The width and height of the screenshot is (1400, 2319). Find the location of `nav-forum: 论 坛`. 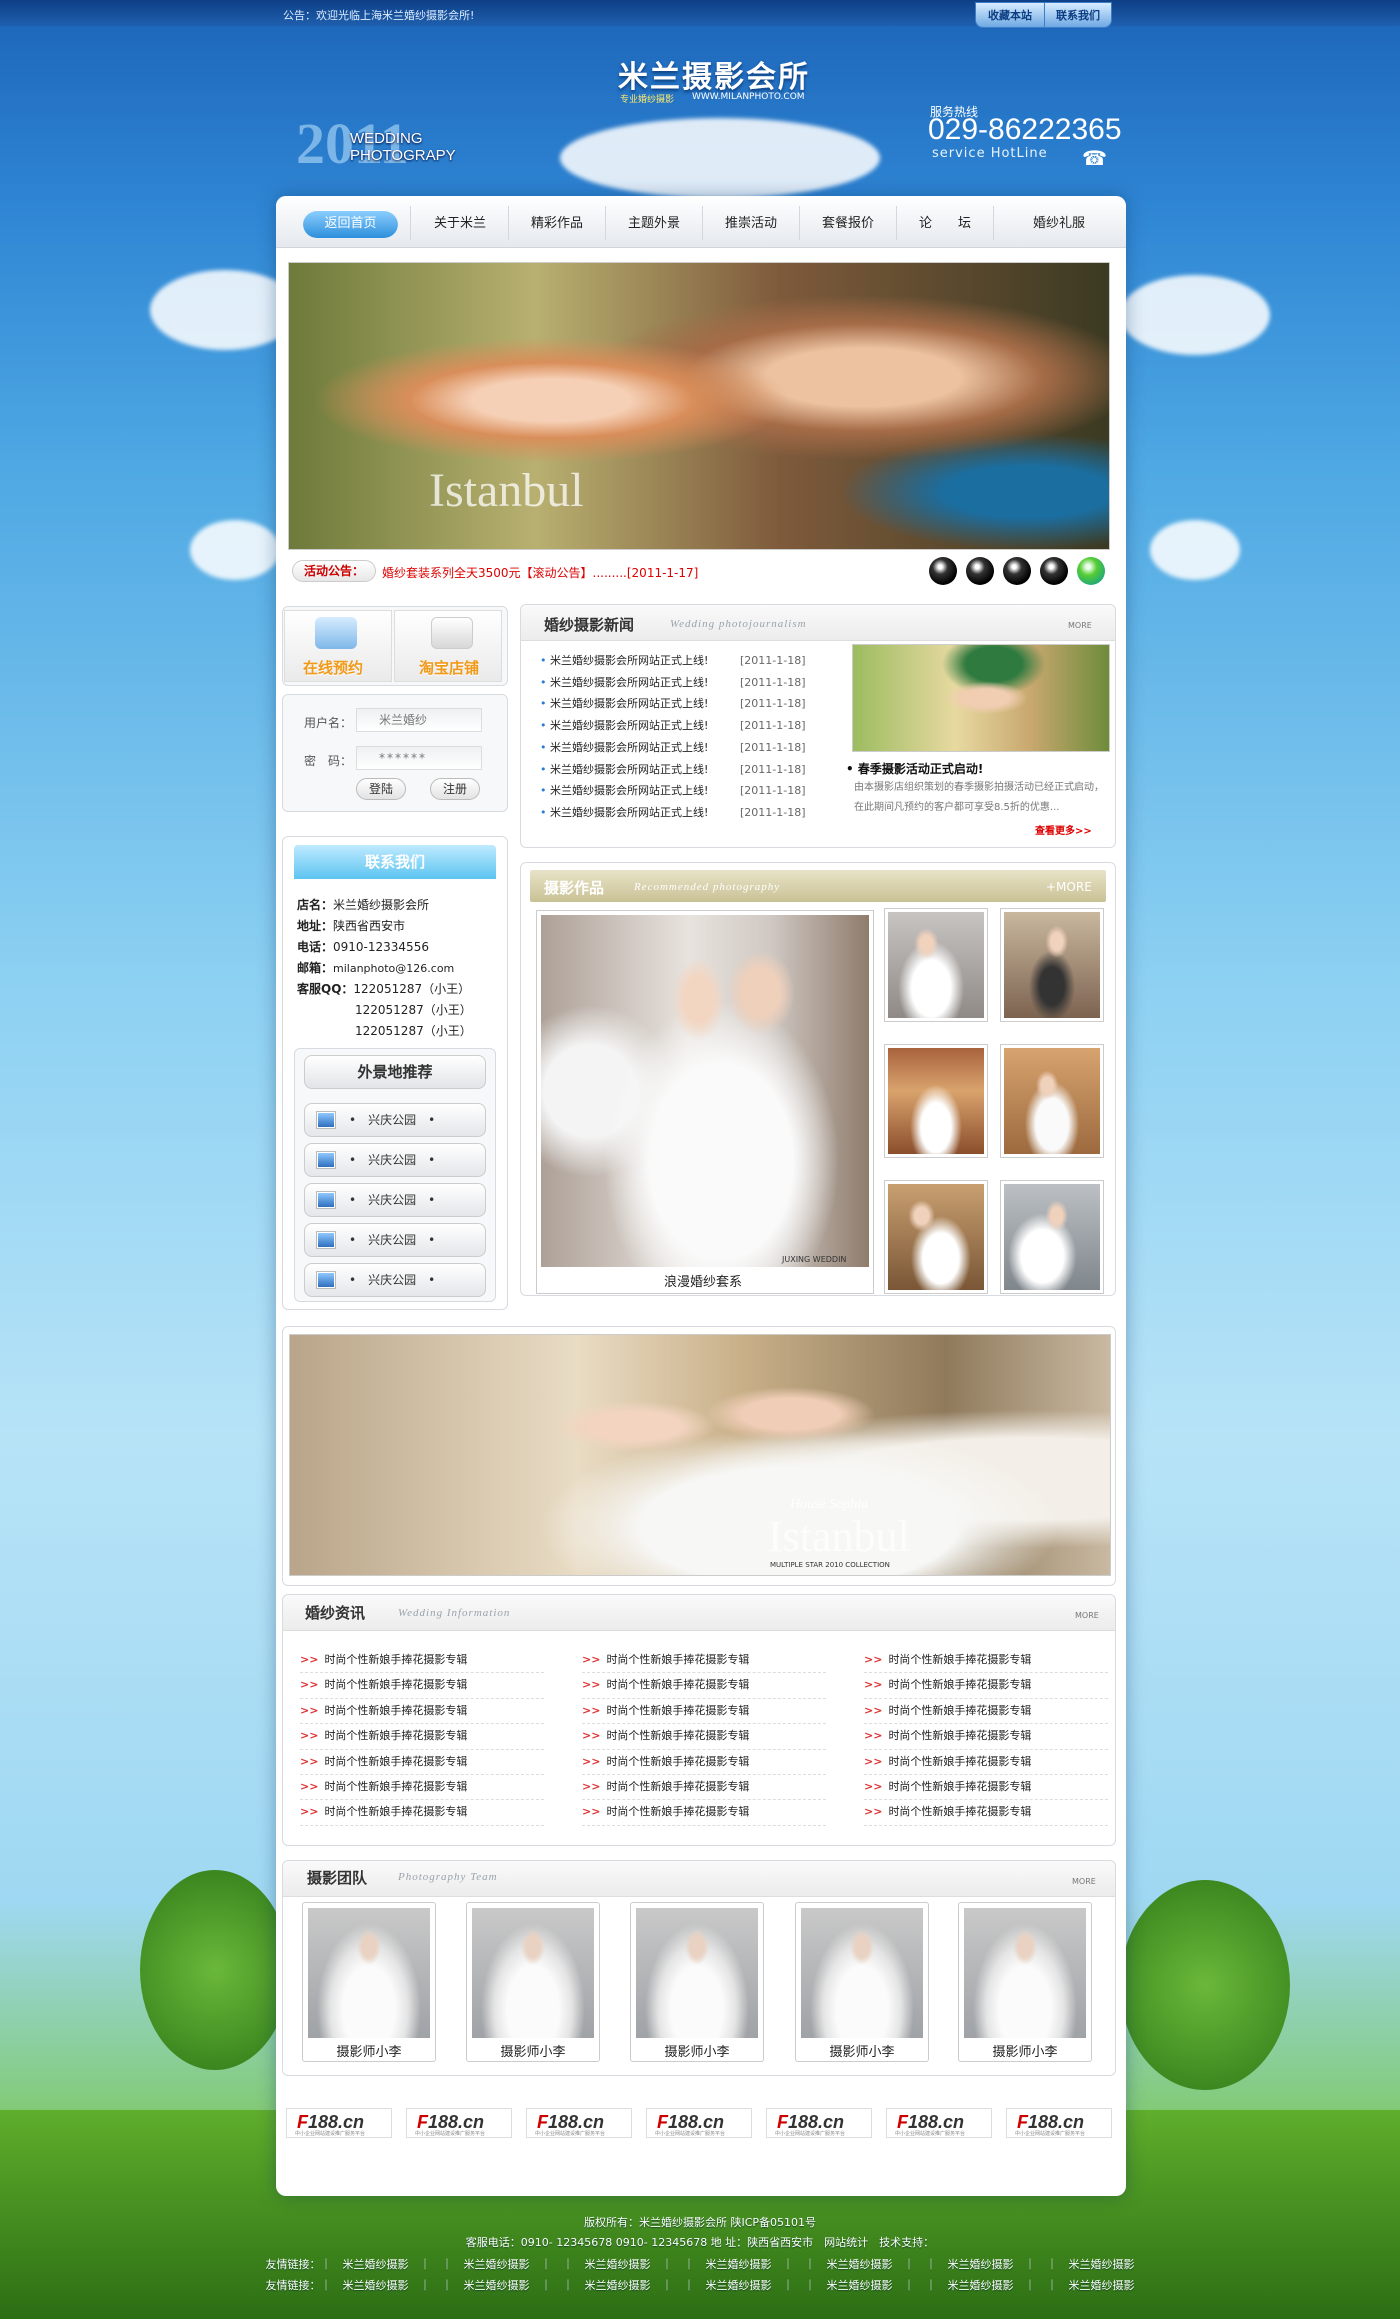

nav-forum: 论 坛 is located at coordinates (945, 224).